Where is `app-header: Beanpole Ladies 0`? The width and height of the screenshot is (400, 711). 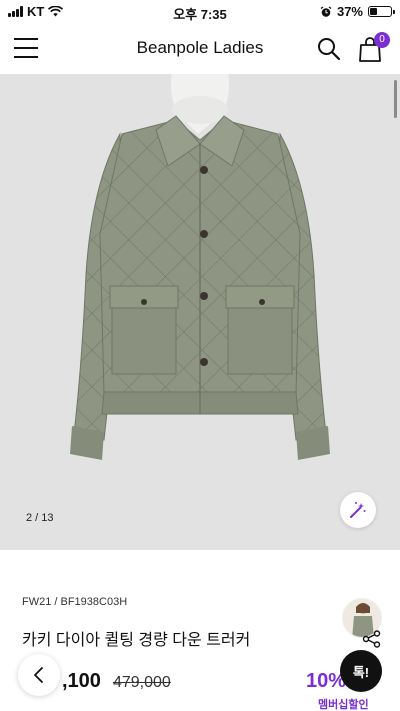
app-header: Beanpole Ladies 0 is located at coordinates (200, 49).